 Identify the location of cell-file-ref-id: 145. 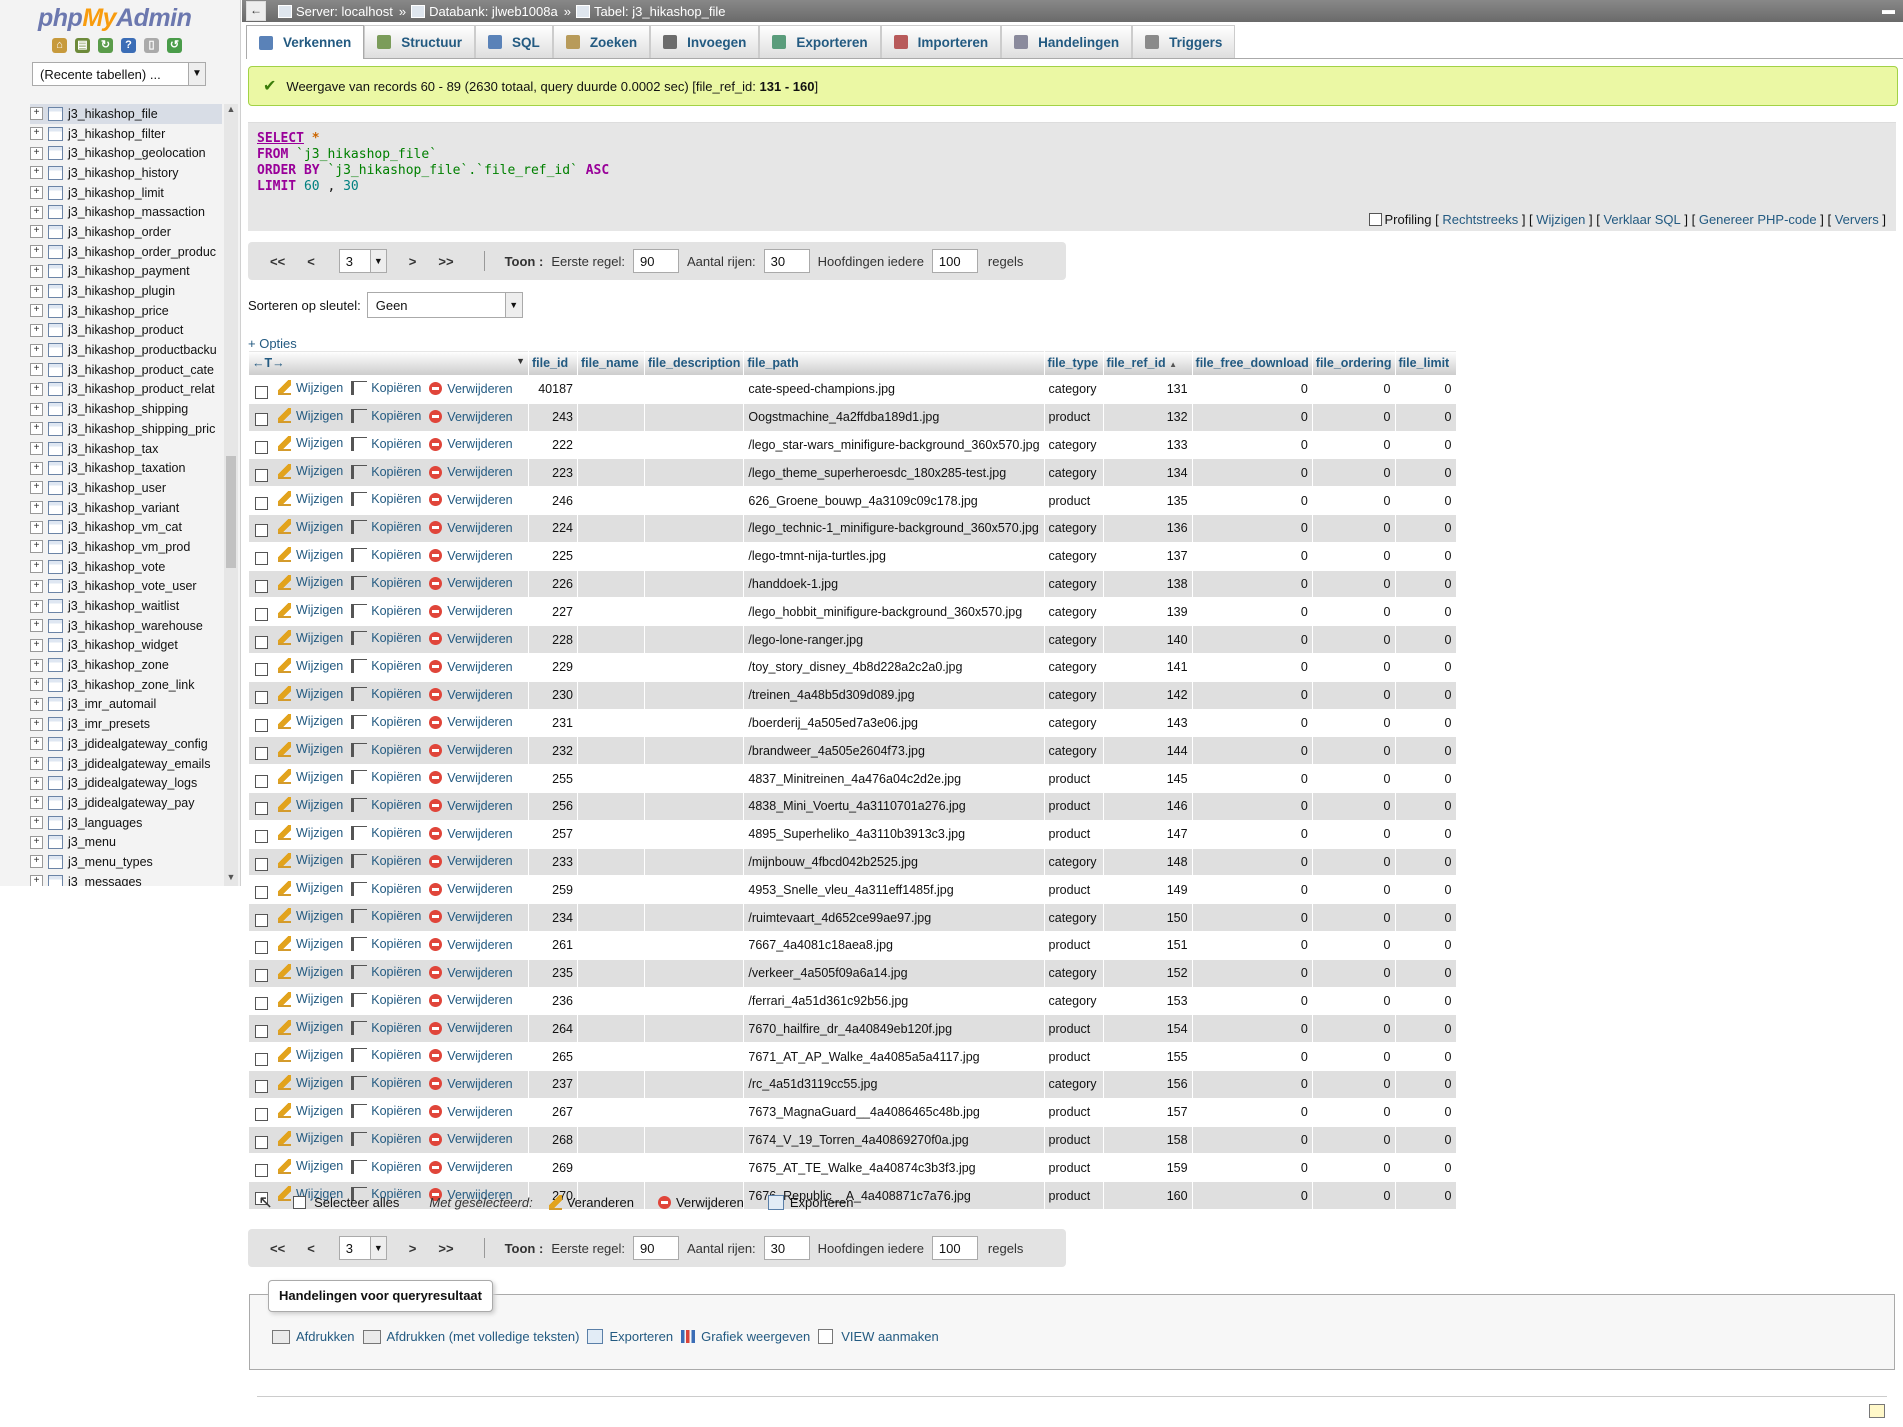
(1147, 778).